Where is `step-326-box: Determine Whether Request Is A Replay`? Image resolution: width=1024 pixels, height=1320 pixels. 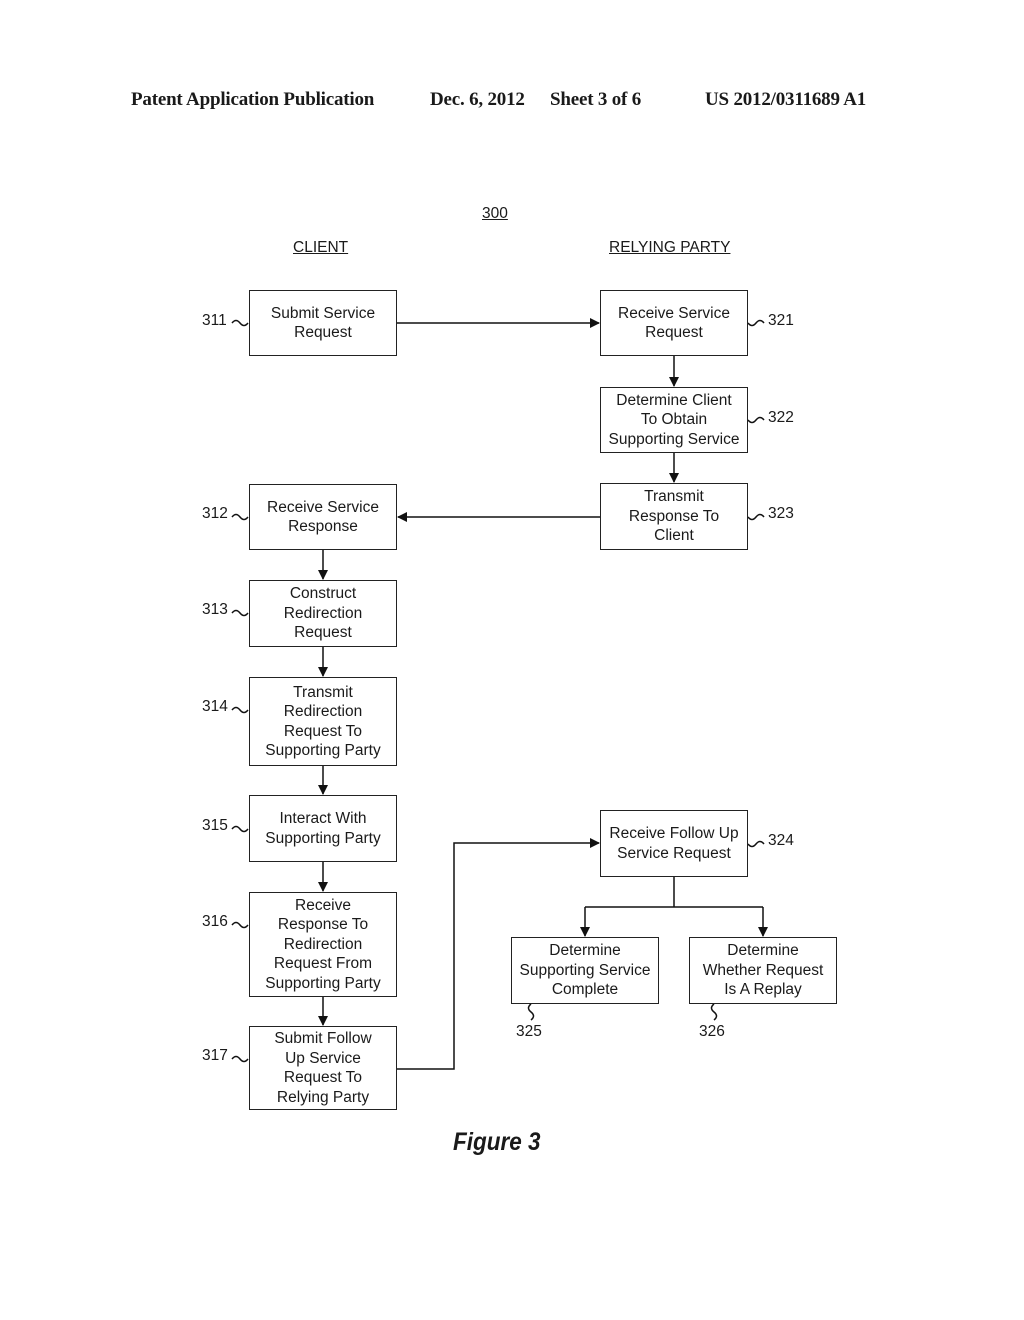 step-326-box: Determine Whether Request Is A Replay is located at coordinates (763, 970).